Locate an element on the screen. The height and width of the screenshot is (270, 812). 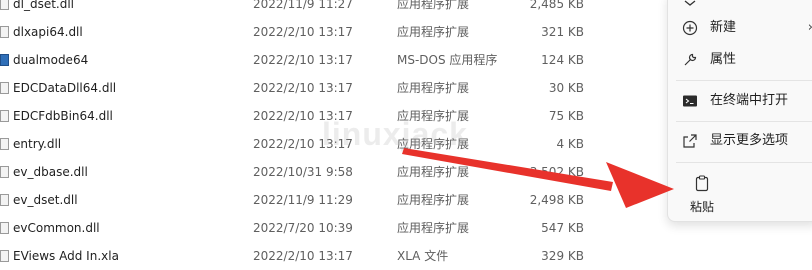
new-icon is located at coordinates (690, 28).